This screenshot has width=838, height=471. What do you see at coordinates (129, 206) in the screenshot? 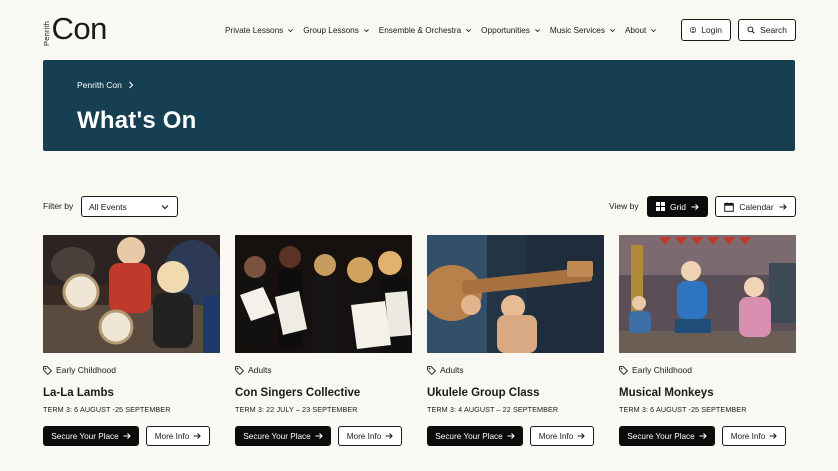
I see `event-filter-select: All Events` at bounding box center [129, 206].